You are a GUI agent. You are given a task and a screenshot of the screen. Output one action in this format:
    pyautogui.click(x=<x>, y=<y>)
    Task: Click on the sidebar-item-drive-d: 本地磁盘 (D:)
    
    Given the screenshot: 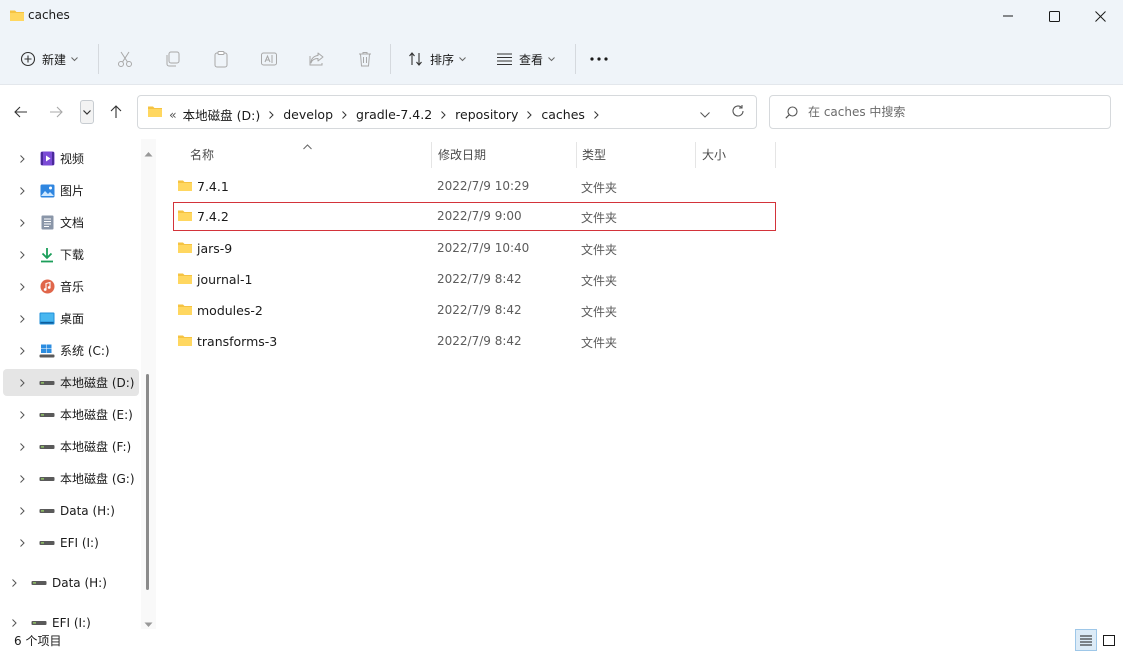 What is the action you would take?
    pyautogui.click(x=71, y=382)
    